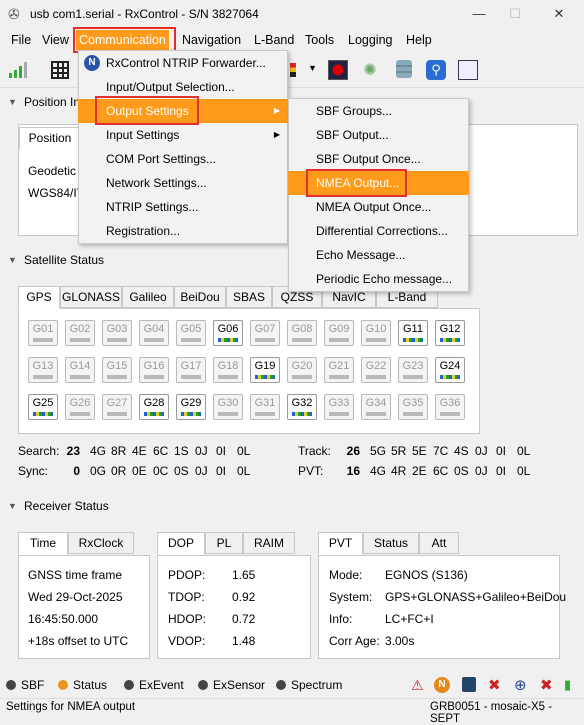 The height and width of the screenshot is (725, 584). I want to click on satellite-g09: G09, so click(339, 333).